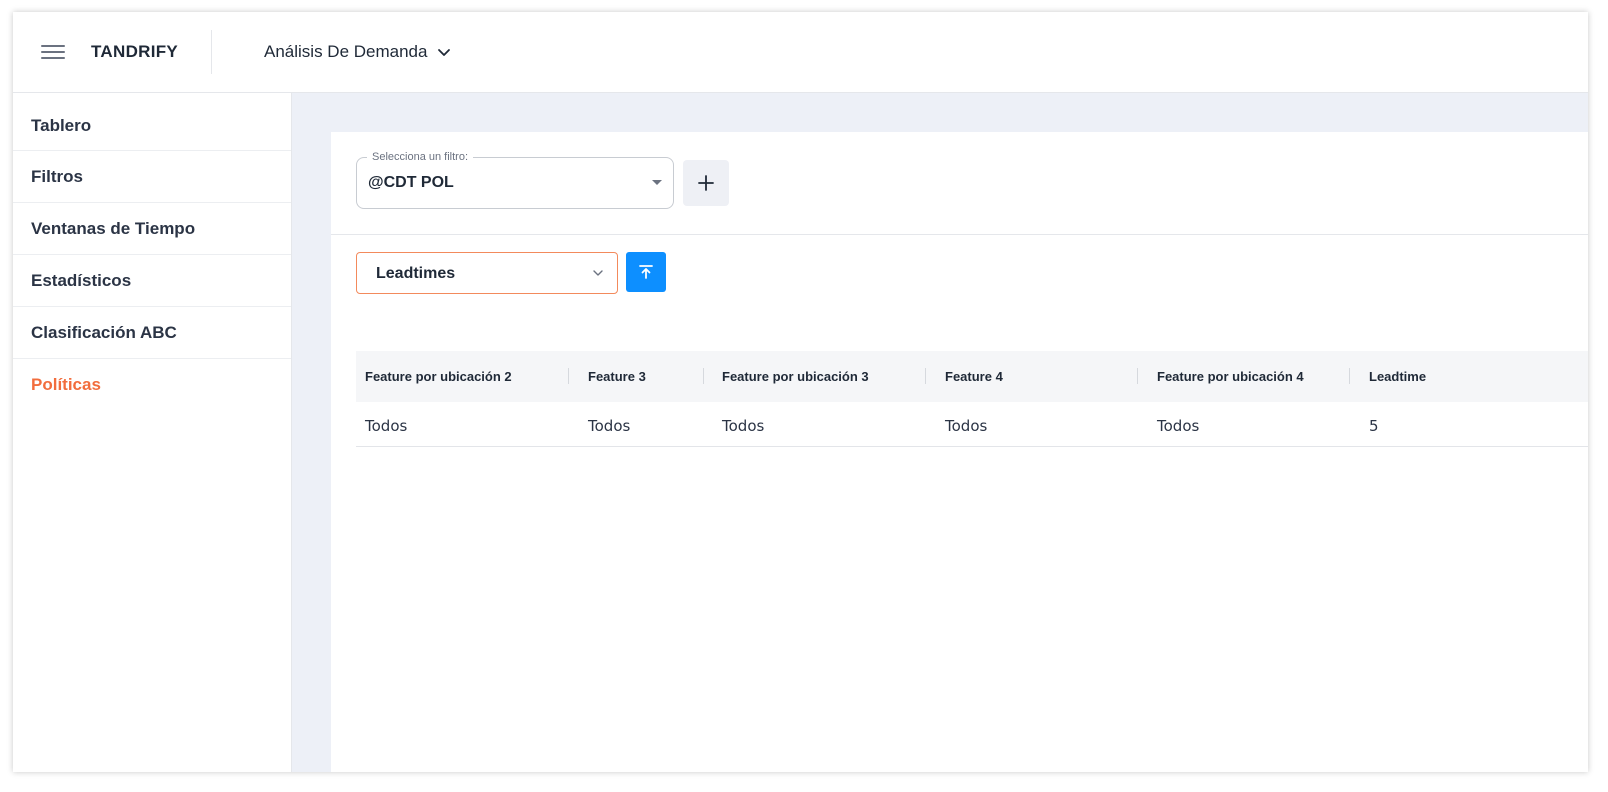 Image resolution: width=1608 pixels, height=792 pixels. What do you see at coordinates (113, 228) in the screenshot?
I see `sidebar-item-label: Ventanas de Tiempo` at bounding box center [113, 228].